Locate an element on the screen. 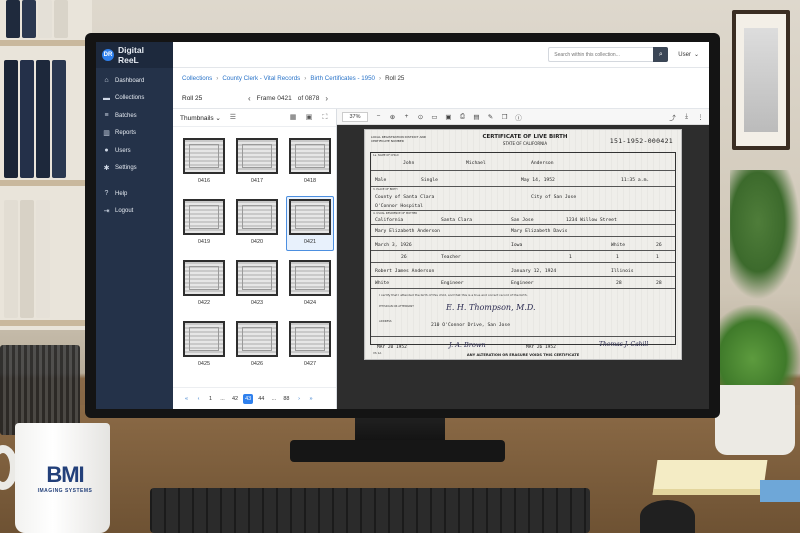 This screenshot has width=800, height=533. cert-father-birthplace: Illinois is located at coordinates (622, 271).